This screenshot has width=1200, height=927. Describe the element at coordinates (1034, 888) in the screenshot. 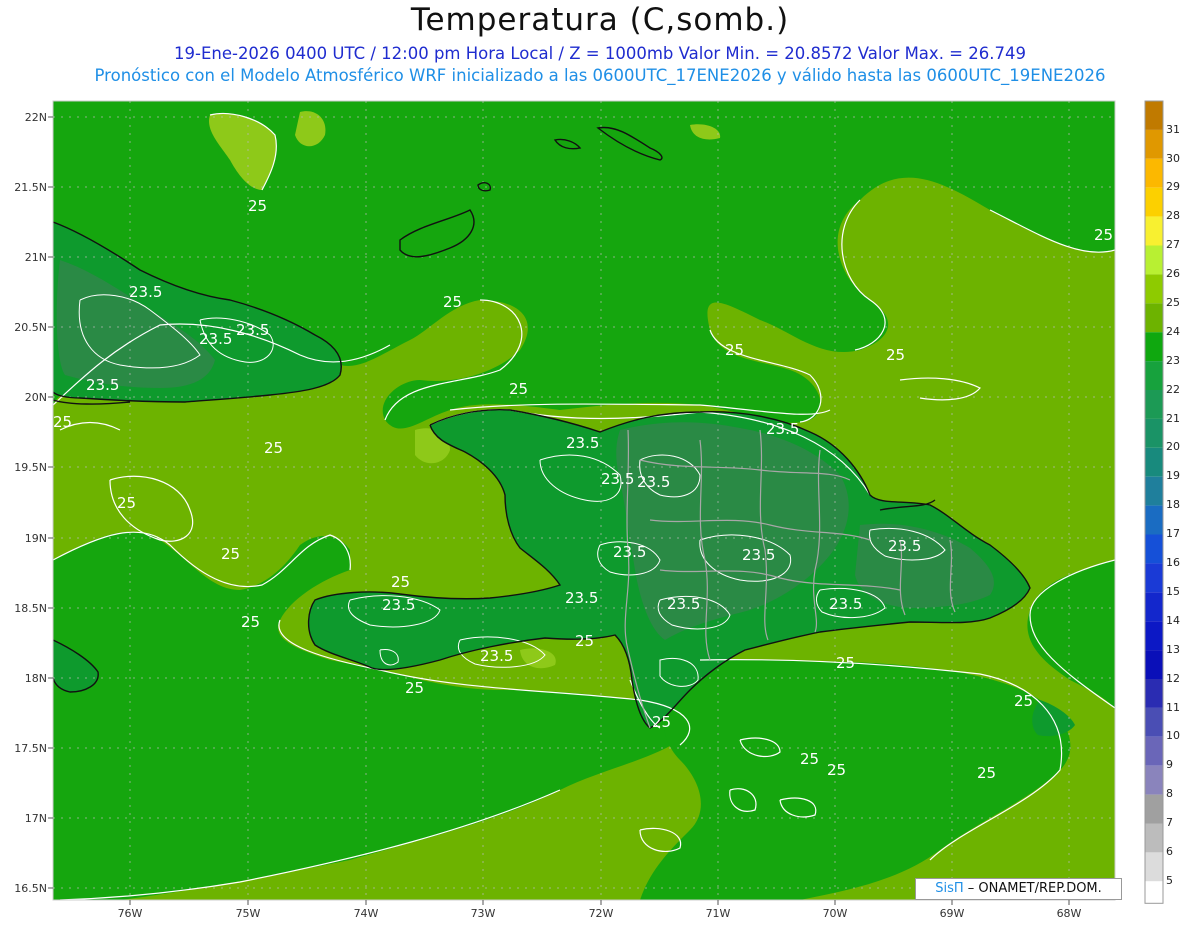

I see `credit-text: – ONAMET/REP.DOM.` at that location.